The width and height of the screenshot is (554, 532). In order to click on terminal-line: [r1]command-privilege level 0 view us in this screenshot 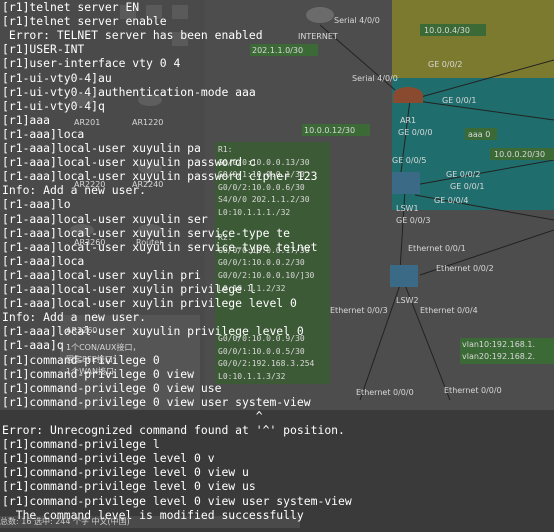, I will do `click(129, 486)`.